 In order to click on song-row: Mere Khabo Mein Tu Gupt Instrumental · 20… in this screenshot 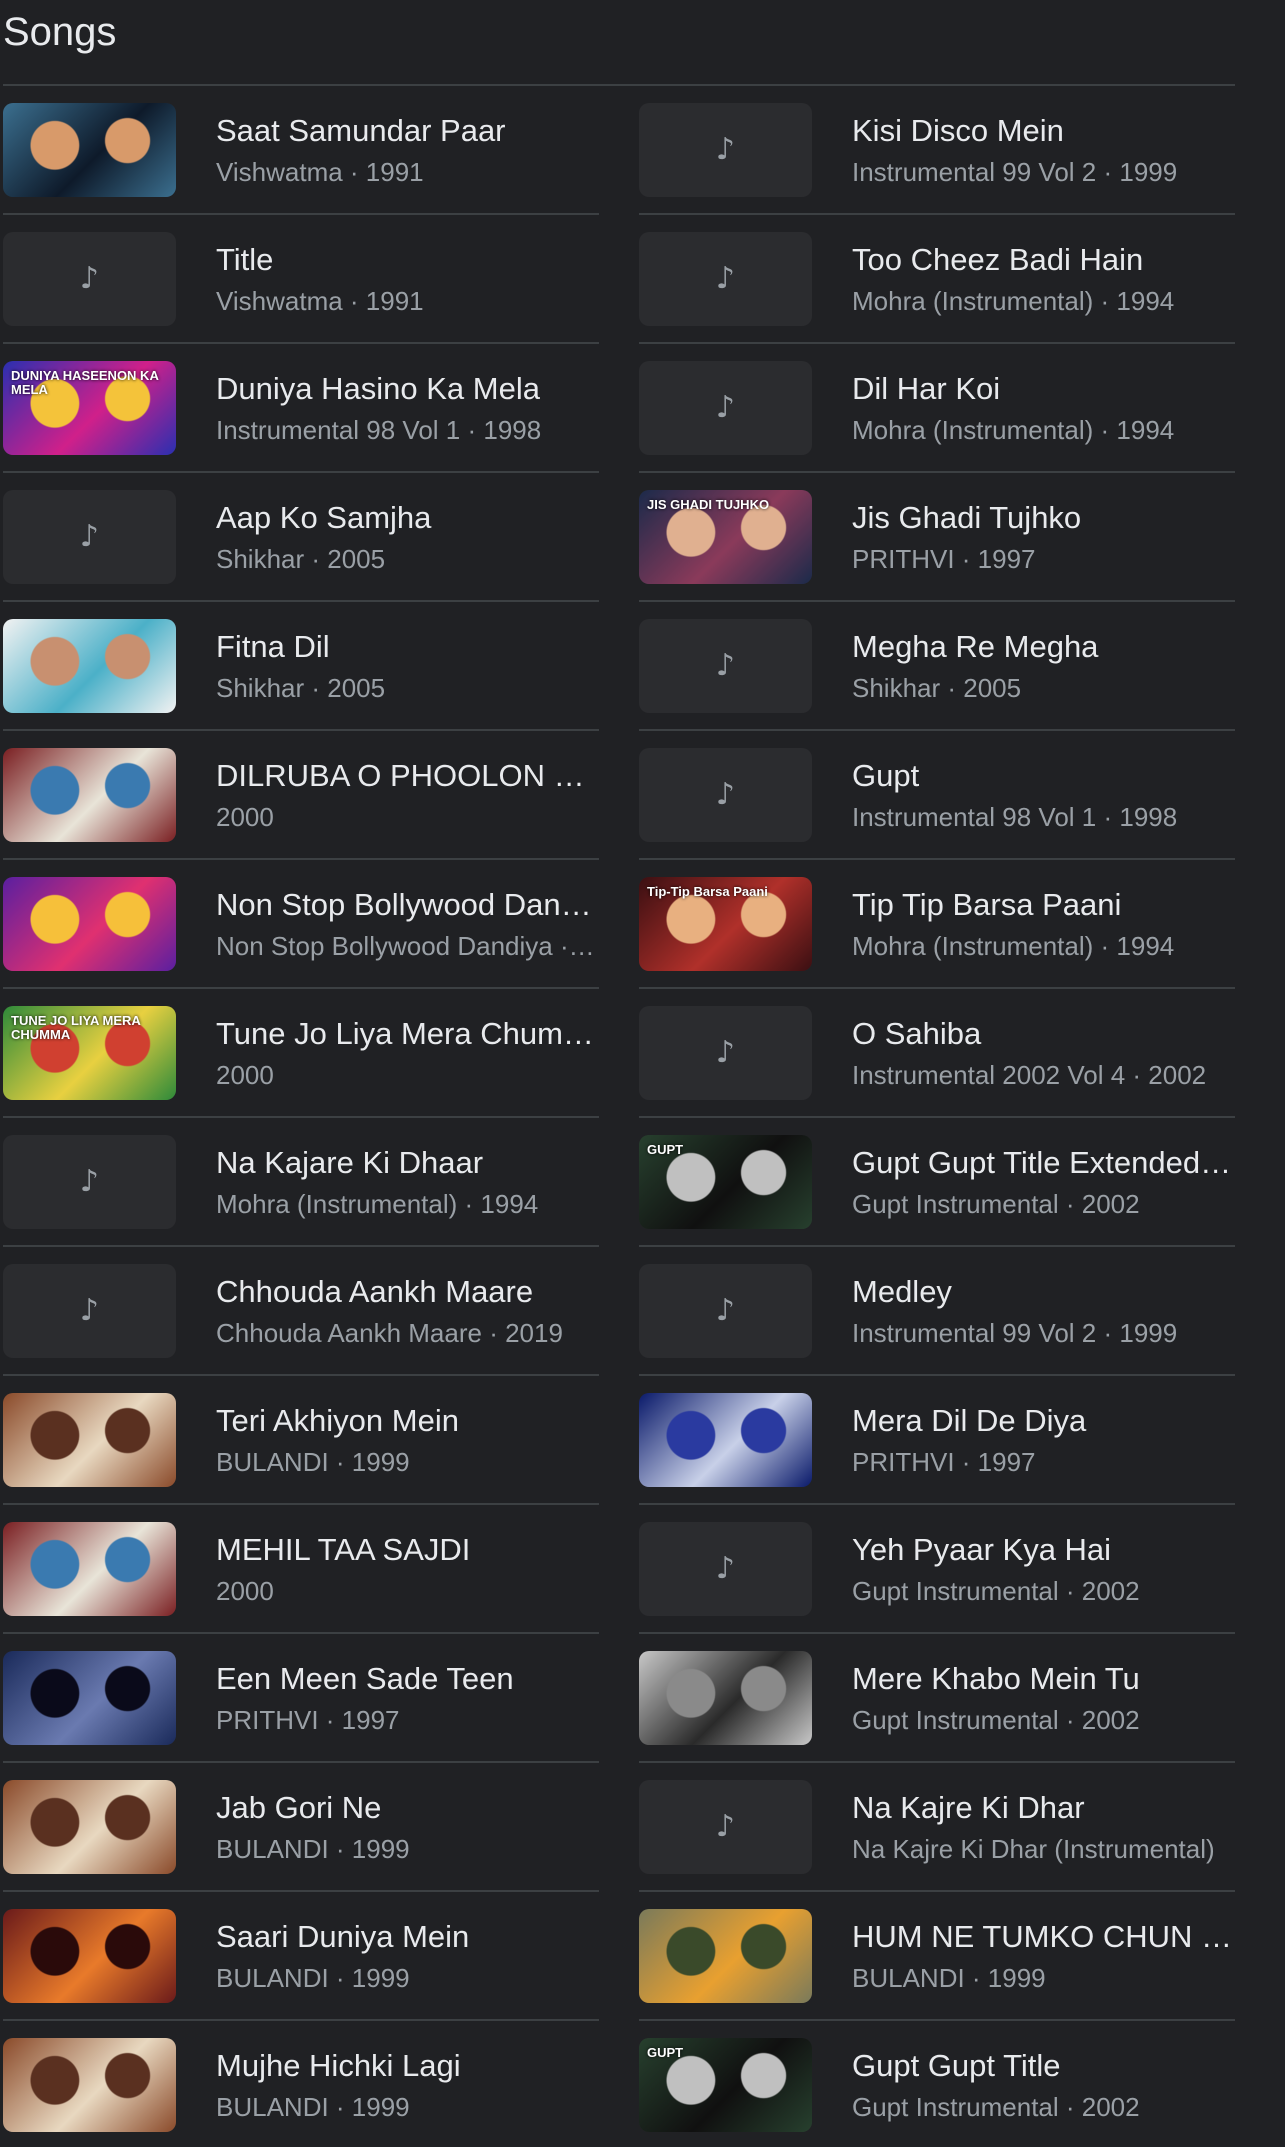, I will do `click(937, 1698)`.